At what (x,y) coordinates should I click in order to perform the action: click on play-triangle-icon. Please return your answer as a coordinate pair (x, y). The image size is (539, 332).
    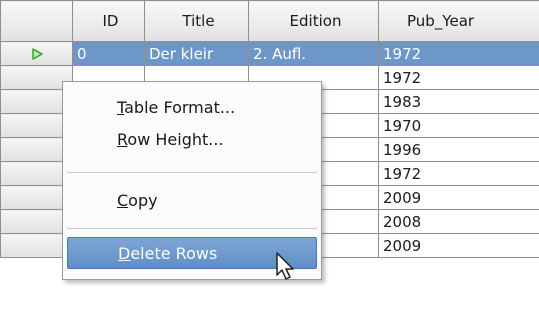
    Looking at the image, I should click on (37, 54).